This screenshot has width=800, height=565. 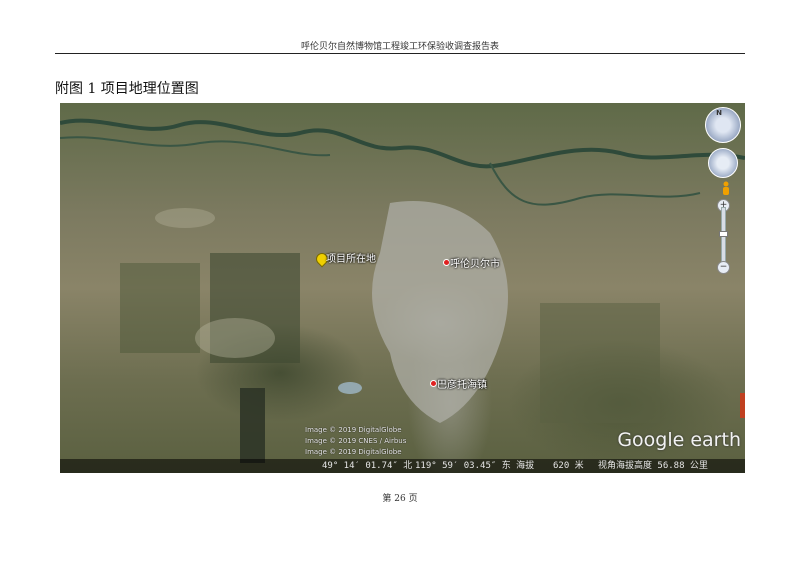 I want to click on figure-caption: 附图 1 项目地理位置图, so click(x=127, y=89).